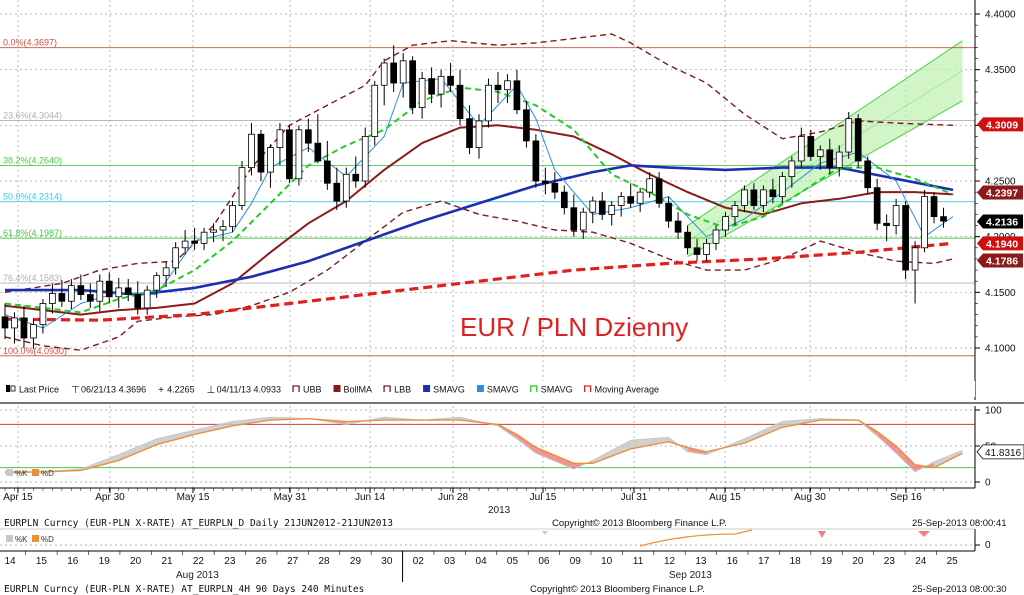 This screenshot has width=1024, height=595. What do you see at coordinates (1000, 349) in the screenshot?
I see `price-tick-label: 4.1000` at bounding box center [1000, 349].